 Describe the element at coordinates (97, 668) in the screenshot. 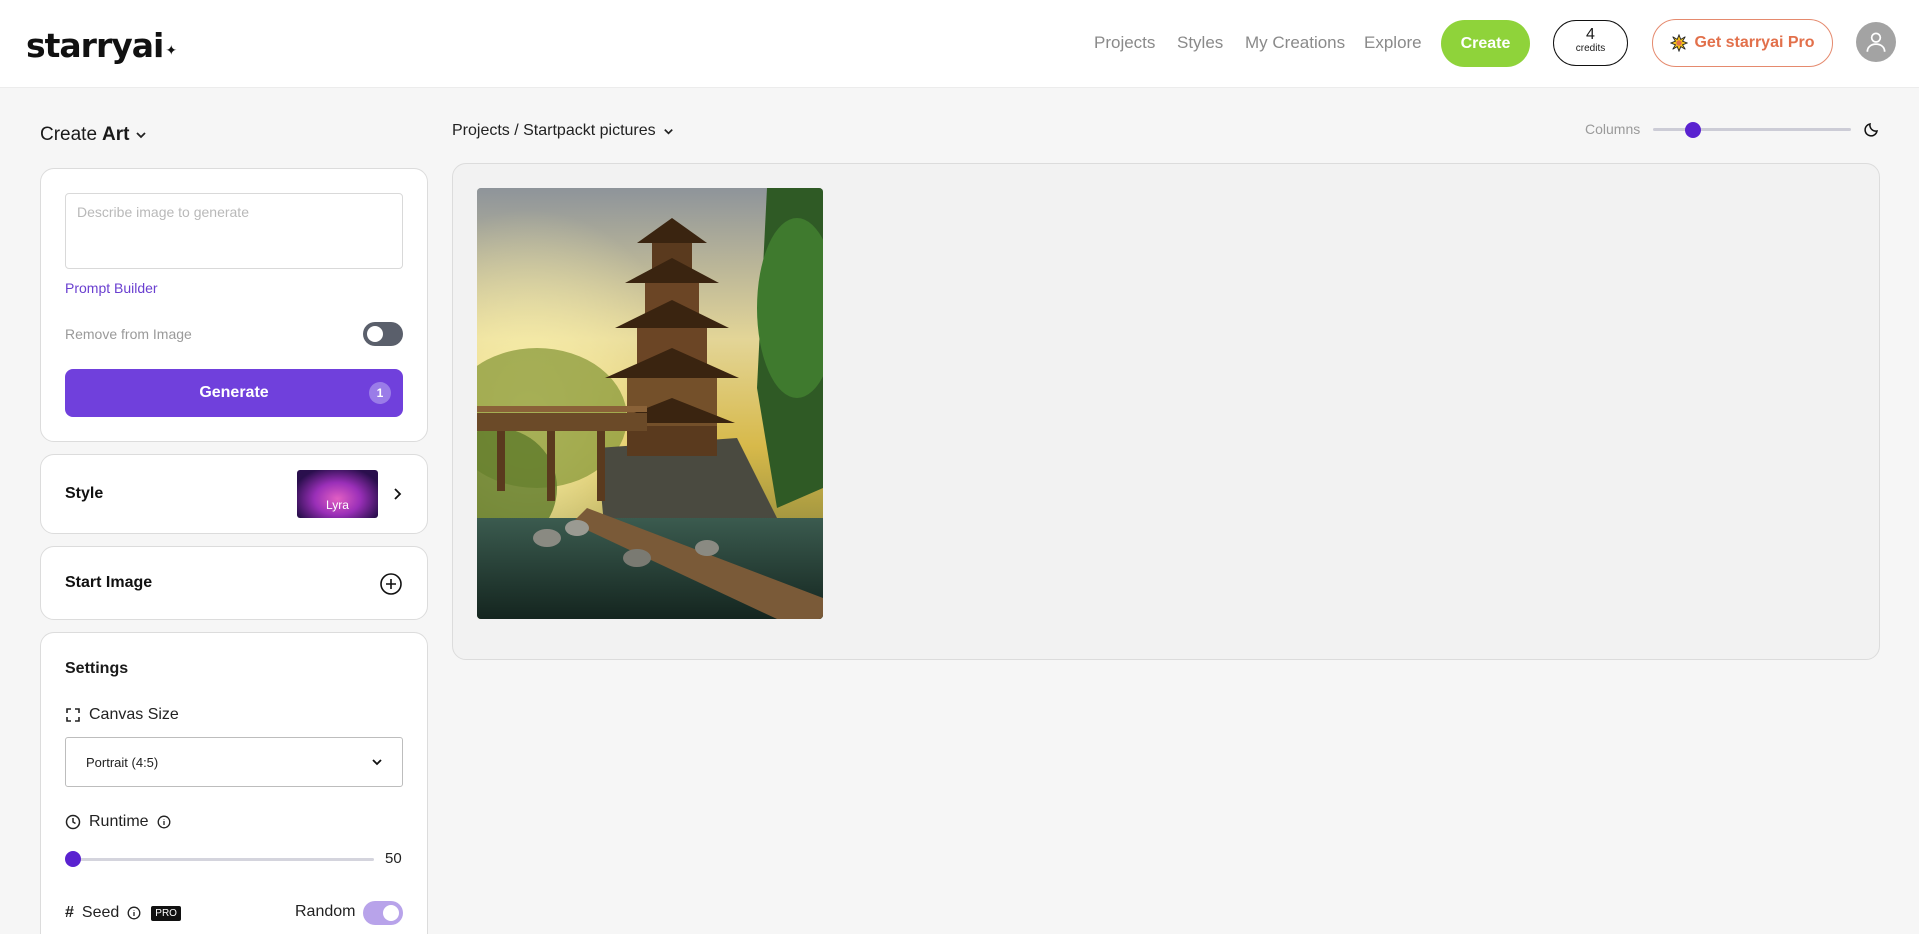

I see `settings-title: Settings` at that location.